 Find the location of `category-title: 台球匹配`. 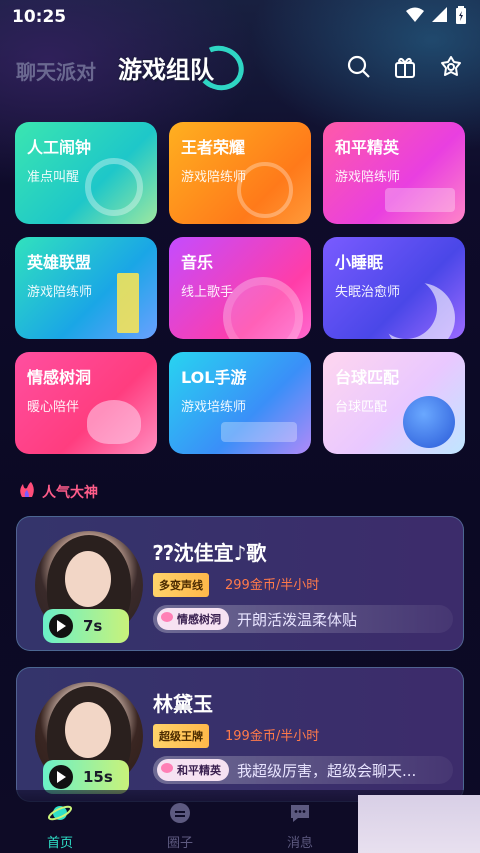

category-title: 台球匹配 is located at coordinates (367, 377).